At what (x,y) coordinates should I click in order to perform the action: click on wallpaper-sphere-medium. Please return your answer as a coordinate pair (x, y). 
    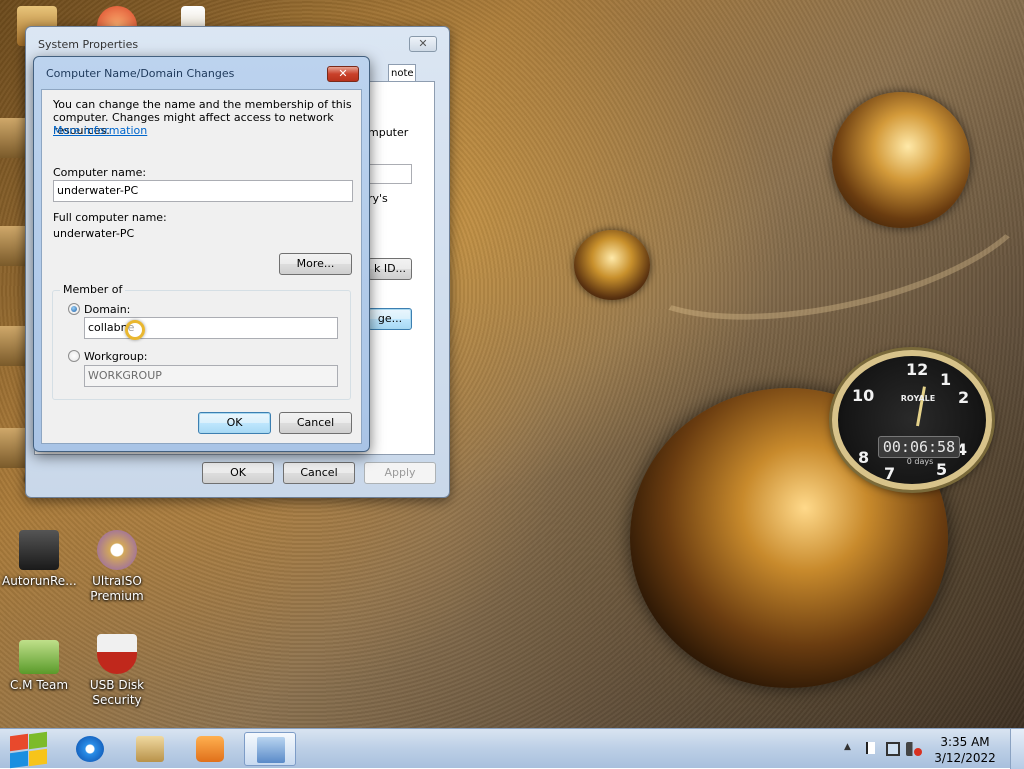
    Looking at the image, I should click on (901, 160).